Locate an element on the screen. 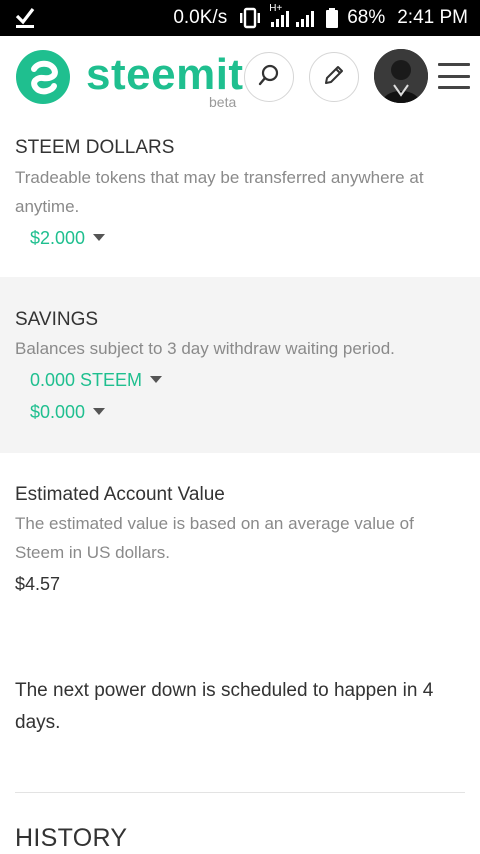  steem-dollars-dropdown: $2.000 is located at coordinates (68, 238).